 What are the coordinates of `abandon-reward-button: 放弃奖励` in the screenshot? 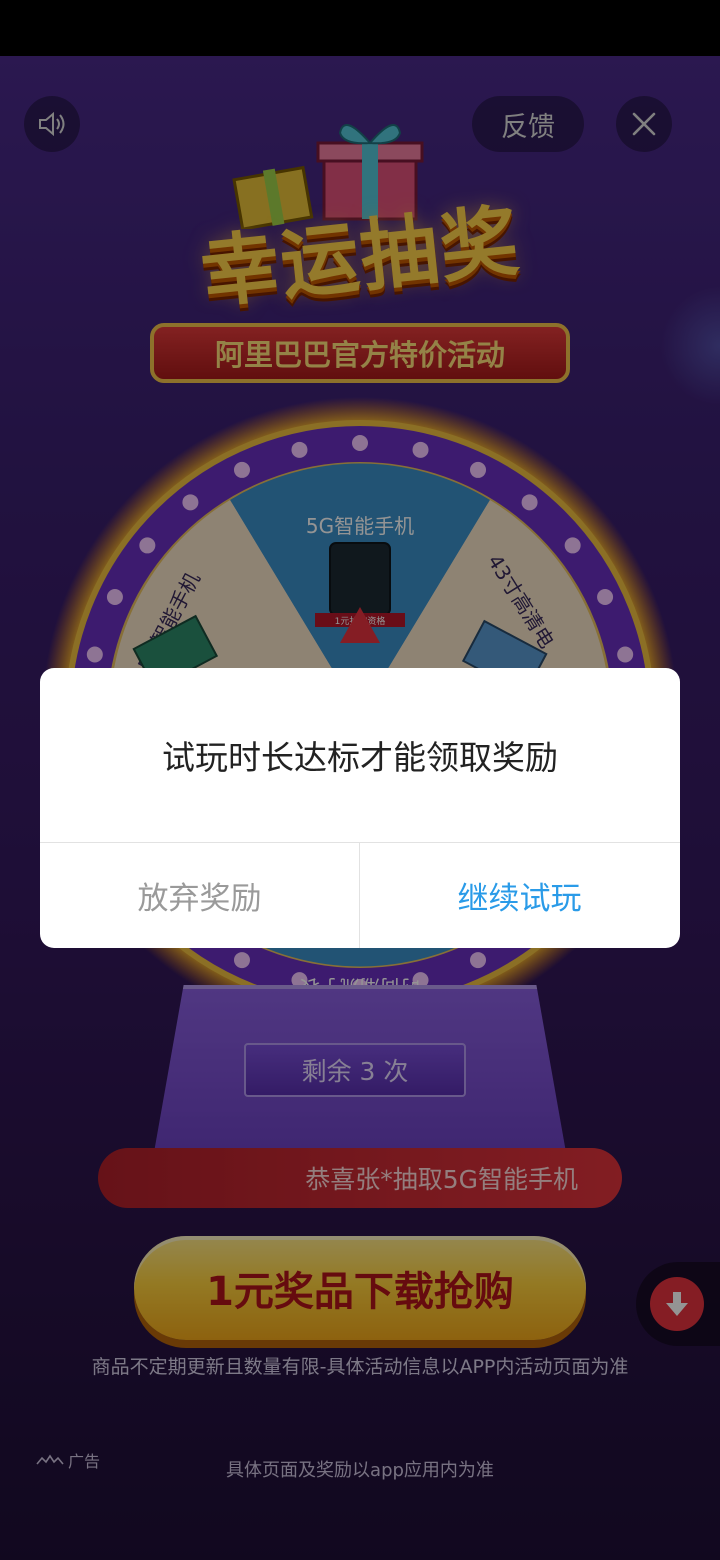 It's located at (199, 895).